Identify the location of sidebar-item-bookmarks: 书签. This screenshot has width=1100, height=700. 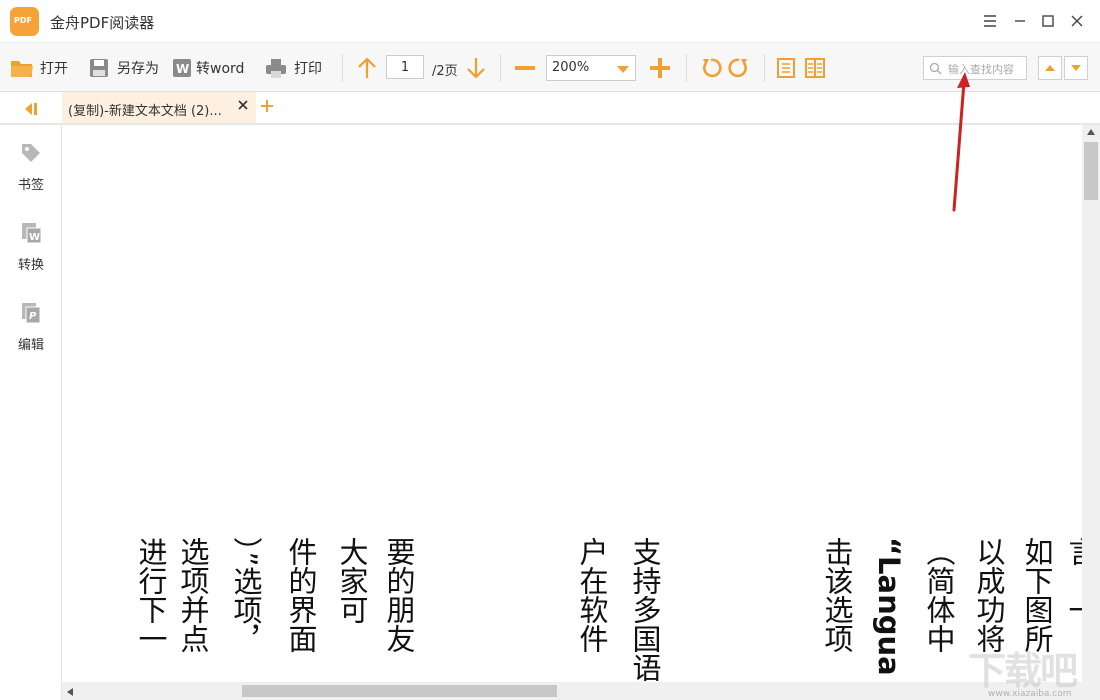
(31, 172).